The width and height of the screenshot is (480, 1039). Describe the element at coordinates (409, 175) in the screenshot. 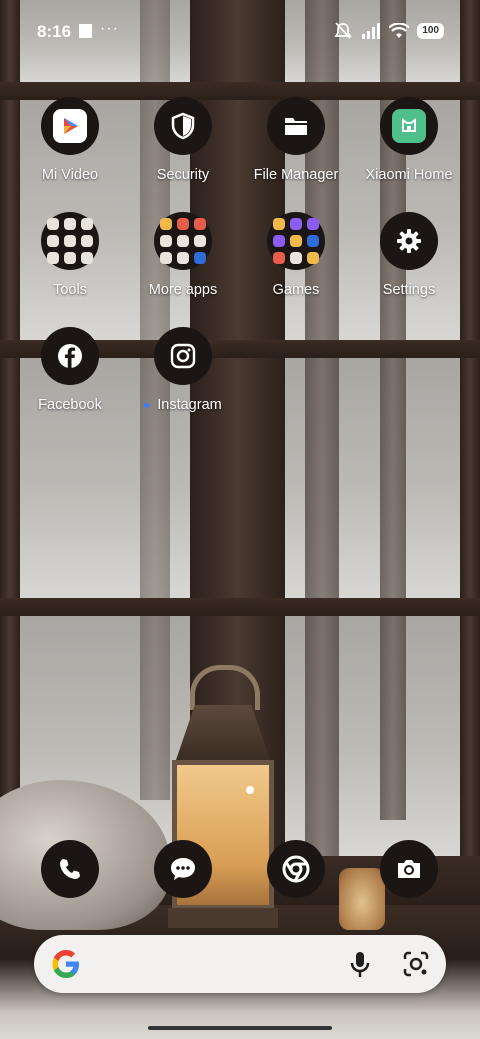

I see `app-label: Xiaomi Home` at that location.